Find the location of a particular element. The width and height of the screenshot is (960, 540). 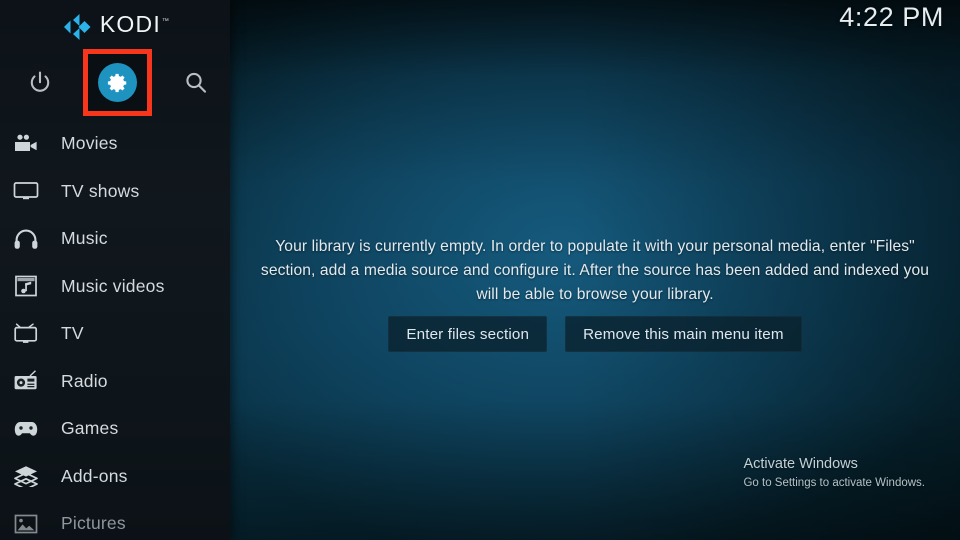

search-button is located at coordinates (195, 82).